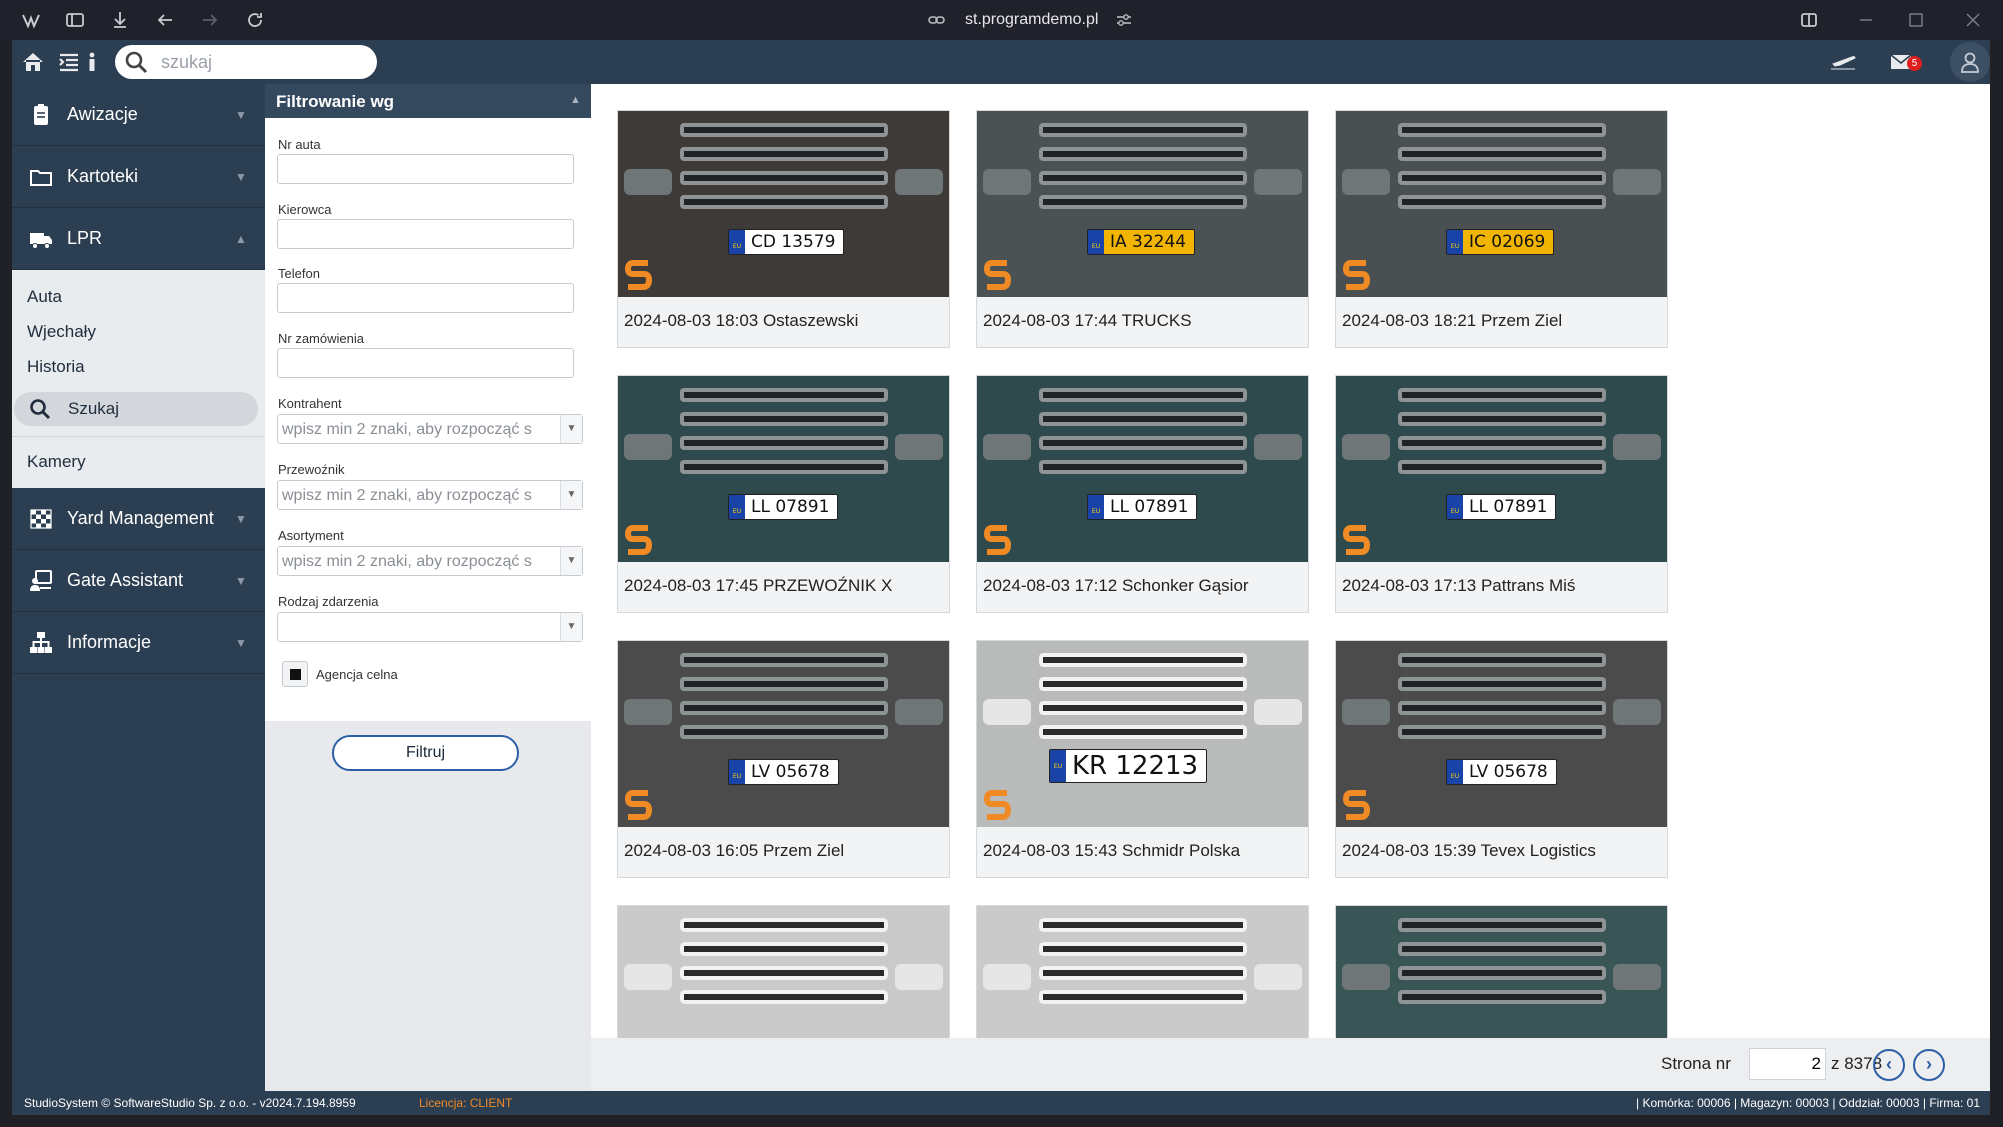 The width and height of the screenshot is (2003, 1127). I want to click on truck-photo: EU IA 32244, so click(1142, 204).